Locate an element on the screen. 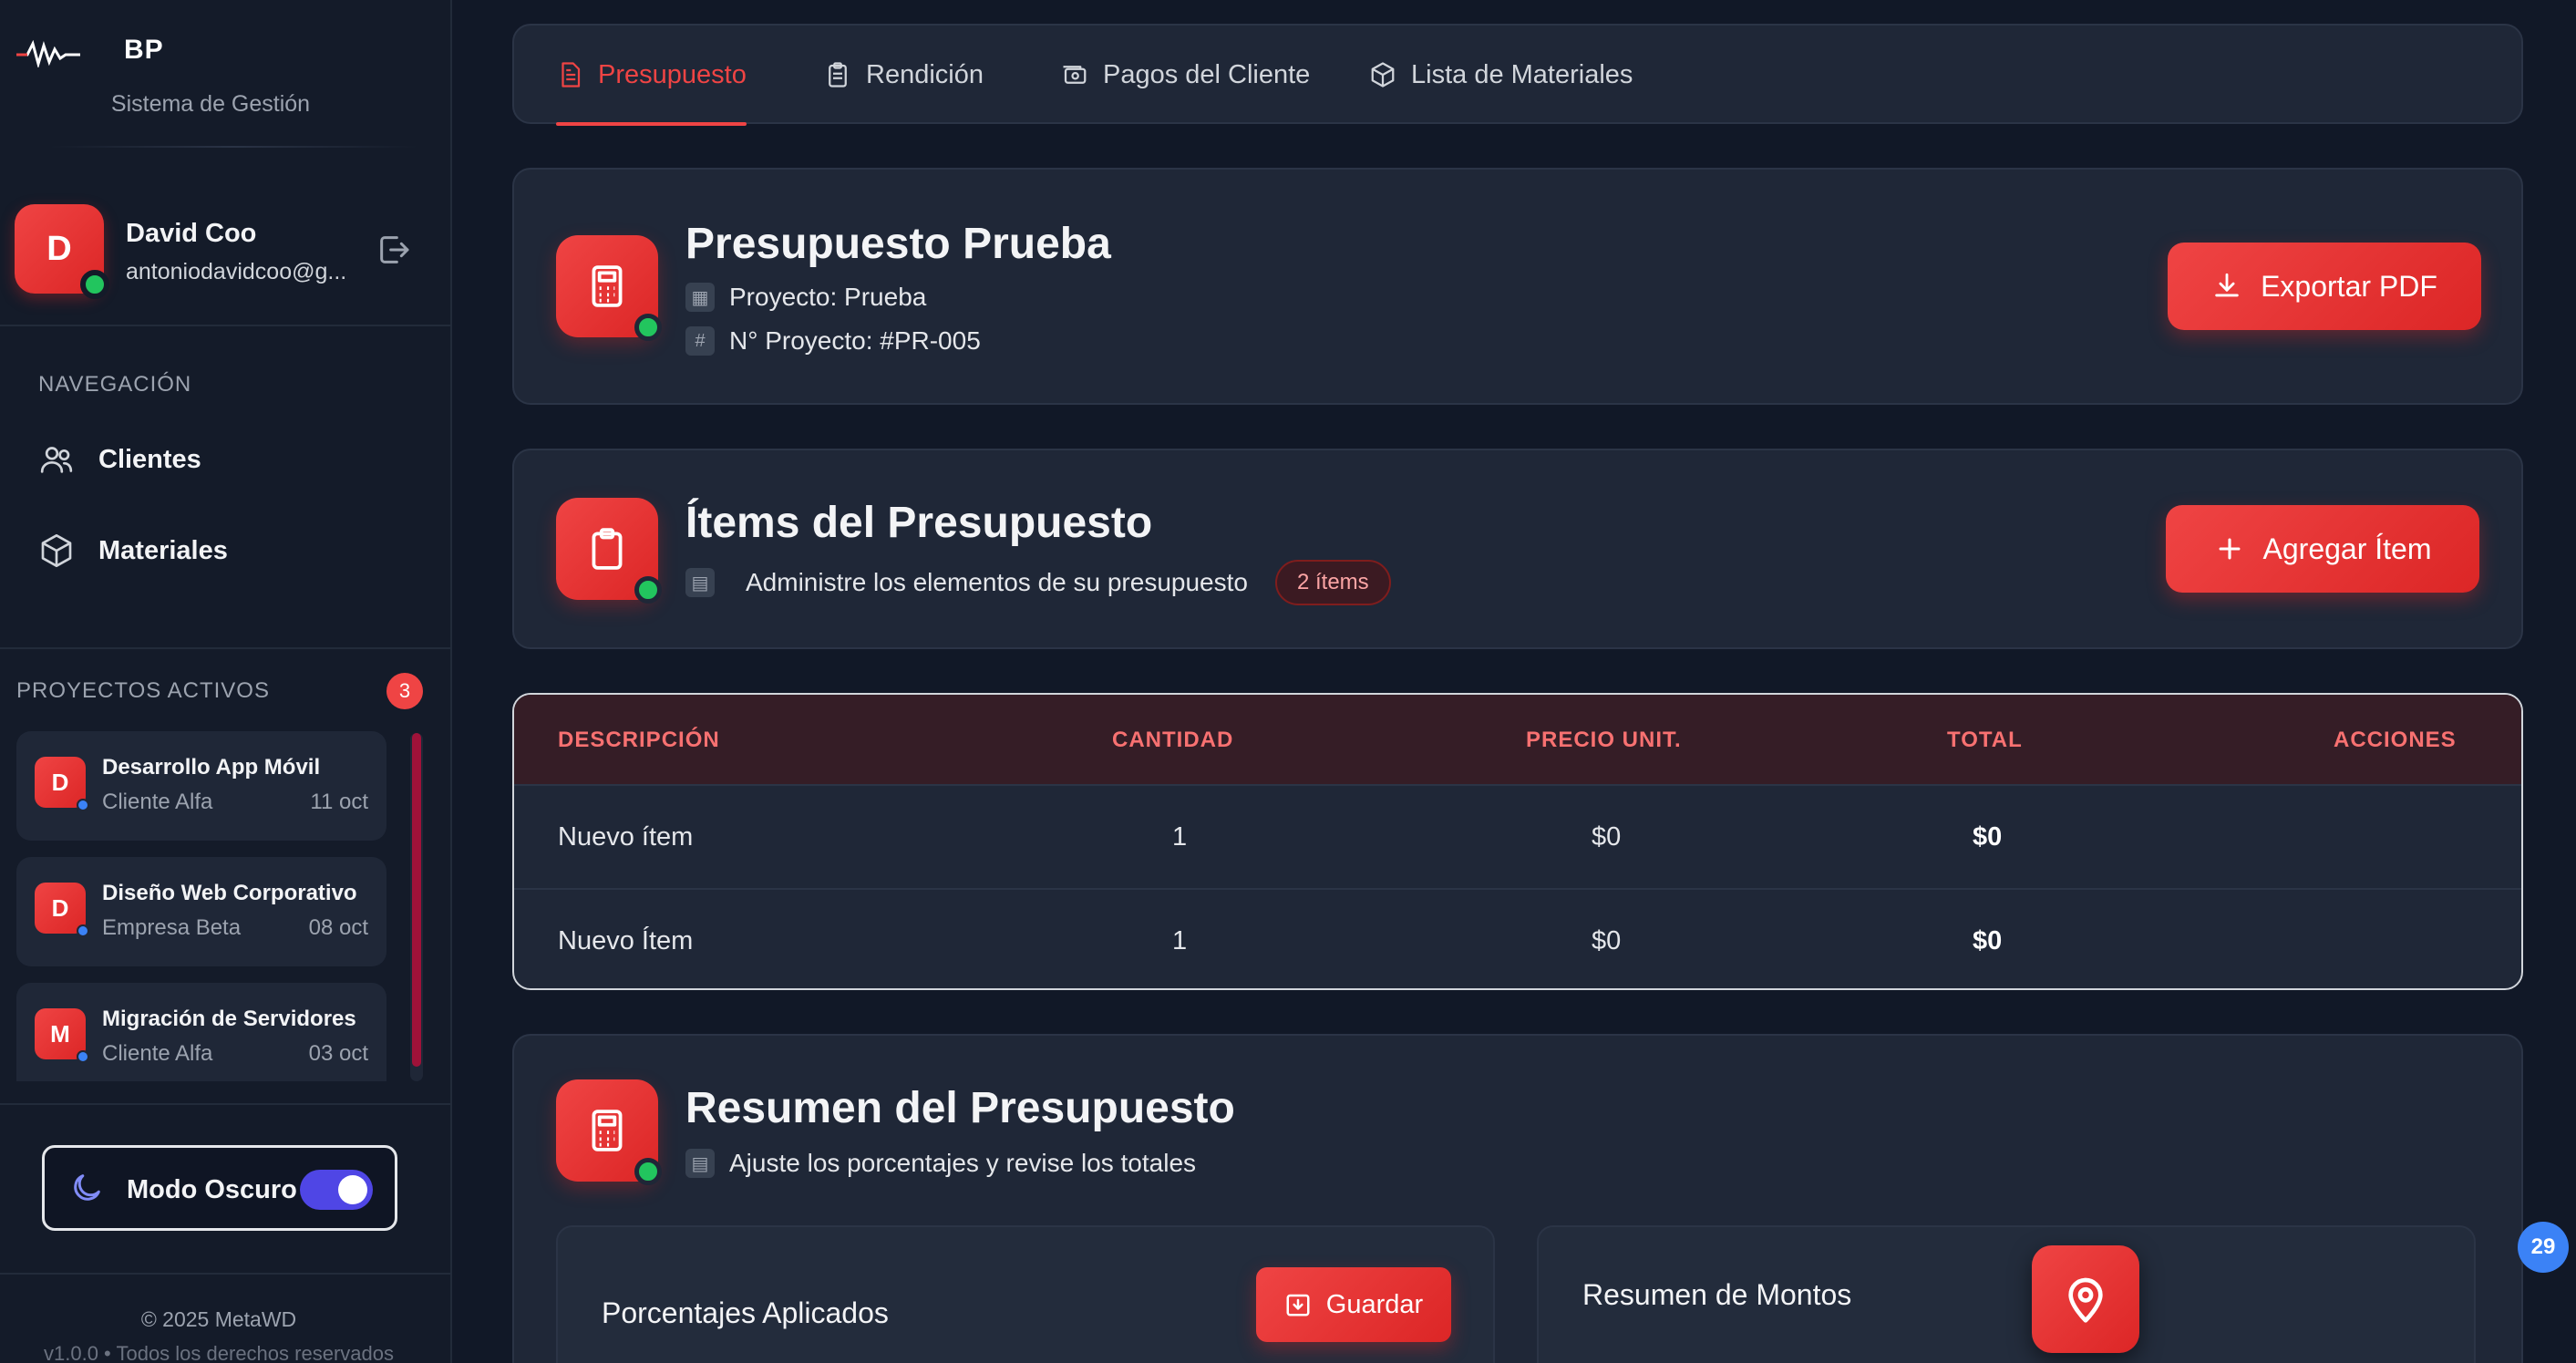 Image resolution: width=2576 pixels, height=1363 pixels. project-name-meta: ▦ Proyecto: Prueba is located at coordinates (805, 297).